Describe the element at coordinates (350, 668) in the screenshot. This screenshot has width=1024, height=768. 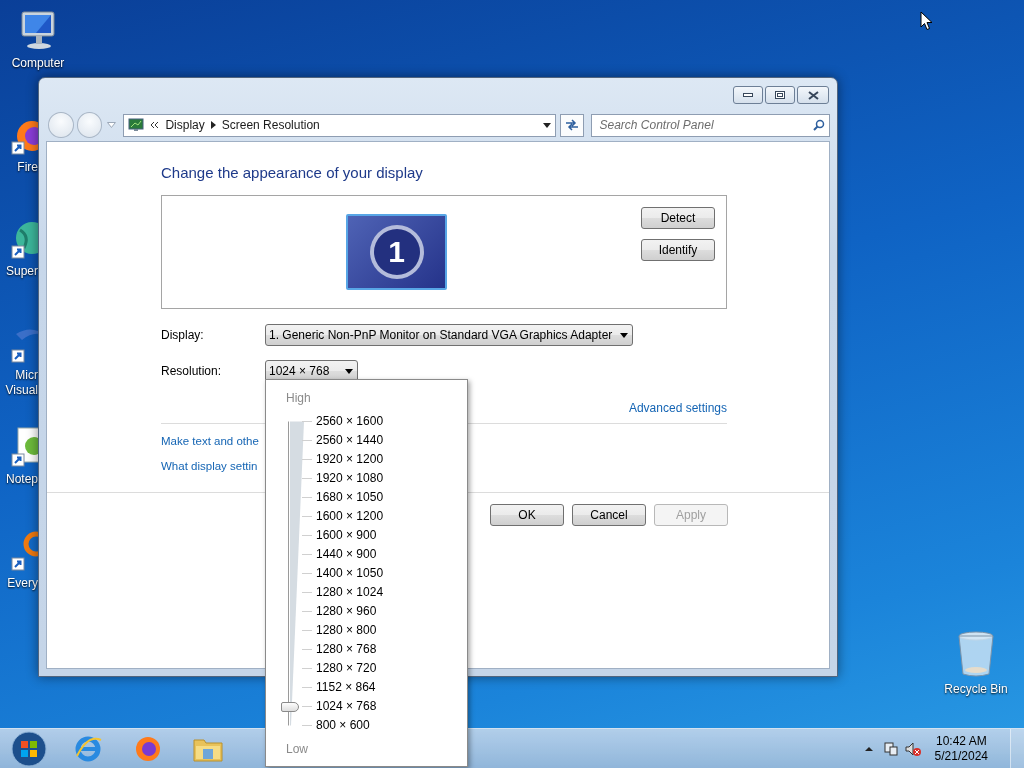
I see `resolution-option: 1280 × 720` at that location.